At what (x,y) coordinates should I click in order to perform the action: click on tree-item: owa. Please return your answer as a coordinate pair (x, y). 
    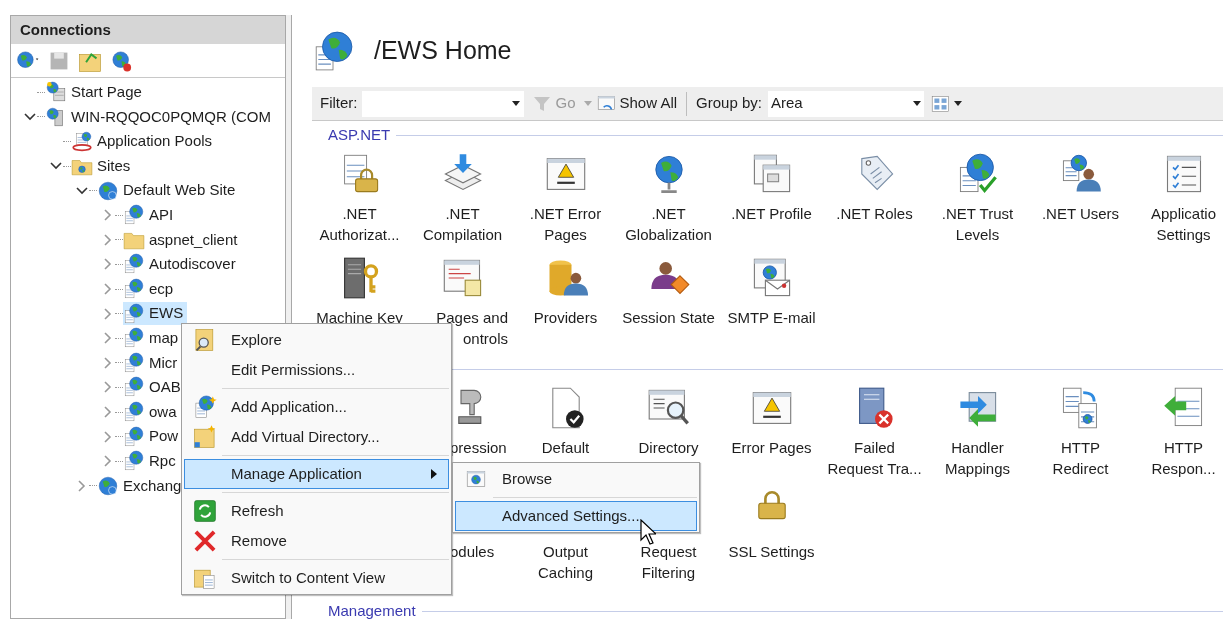
    Looking at the image, I should click on (152, 412).